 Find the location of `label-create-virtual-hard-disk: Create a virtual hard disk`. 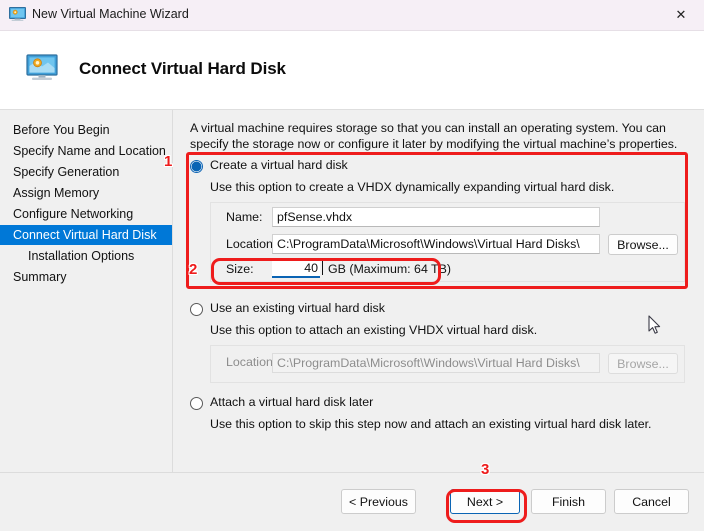

label-create-virtual-hard-disk: Create a virtual hard disk is located at coordinates (279, 165).